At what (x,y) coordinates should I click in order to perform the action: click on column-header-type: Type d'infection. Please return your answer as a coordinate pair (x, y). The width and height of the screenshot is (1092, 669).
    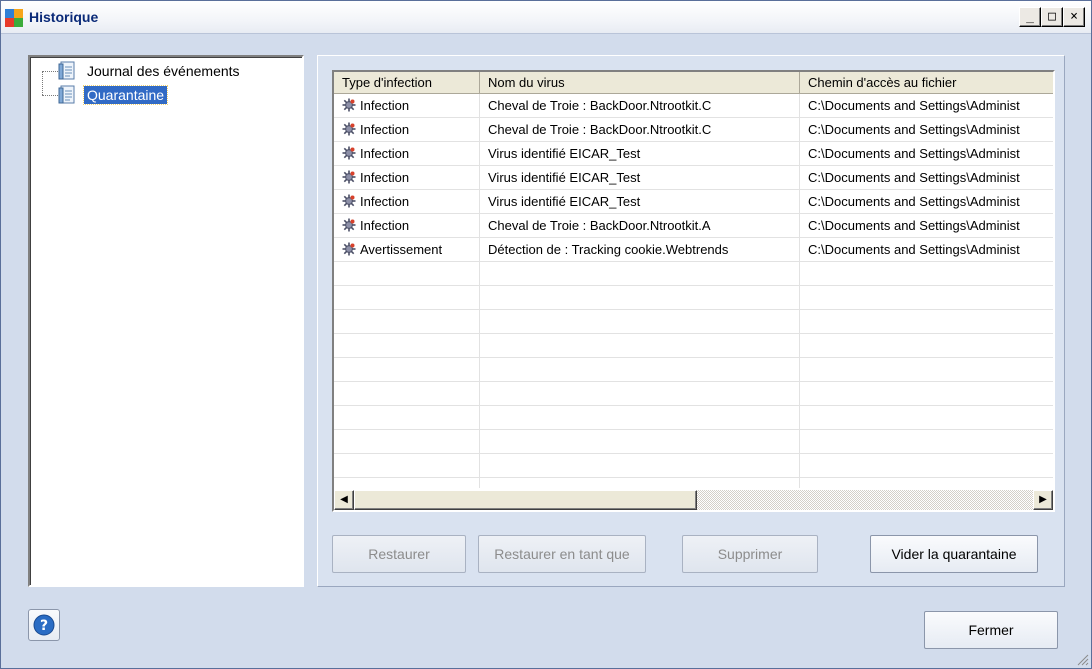
    Looking at the image, I should click on (407, 83).